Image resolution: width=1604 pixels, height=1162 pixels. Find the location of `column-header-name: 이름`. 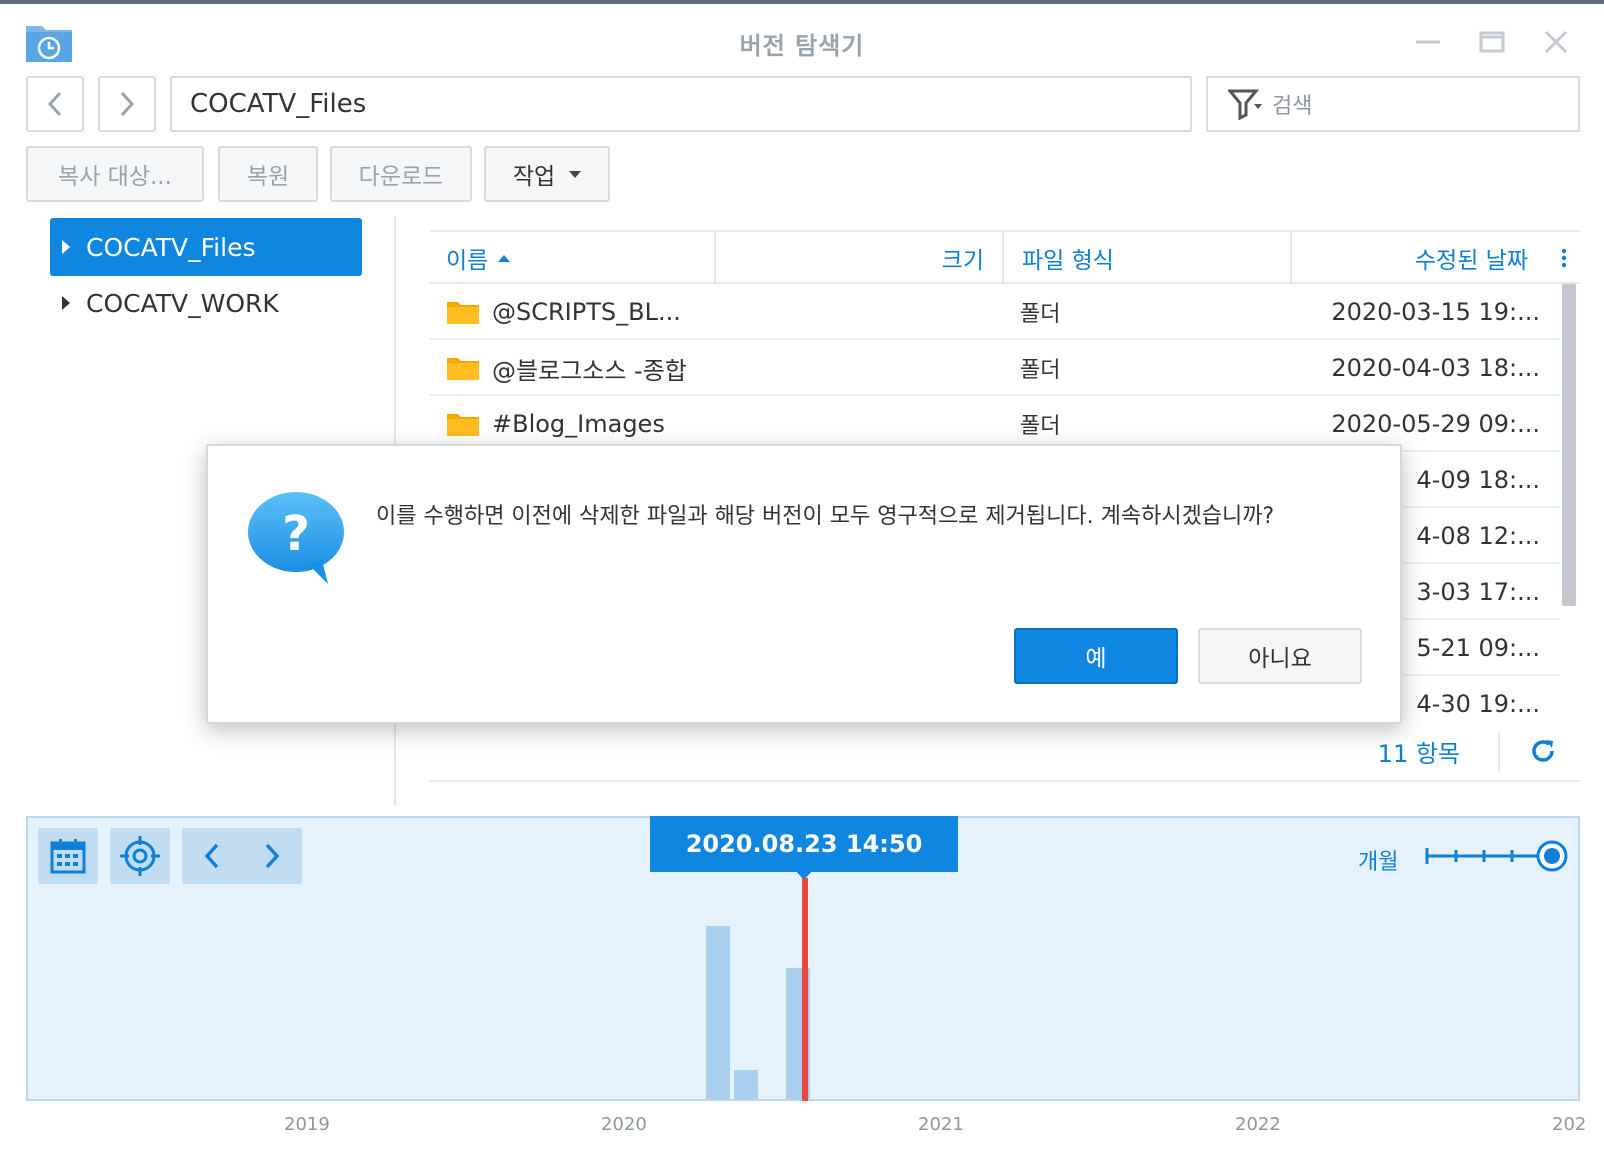

column-header-name: 이름 is located at coordinates (581, 258).